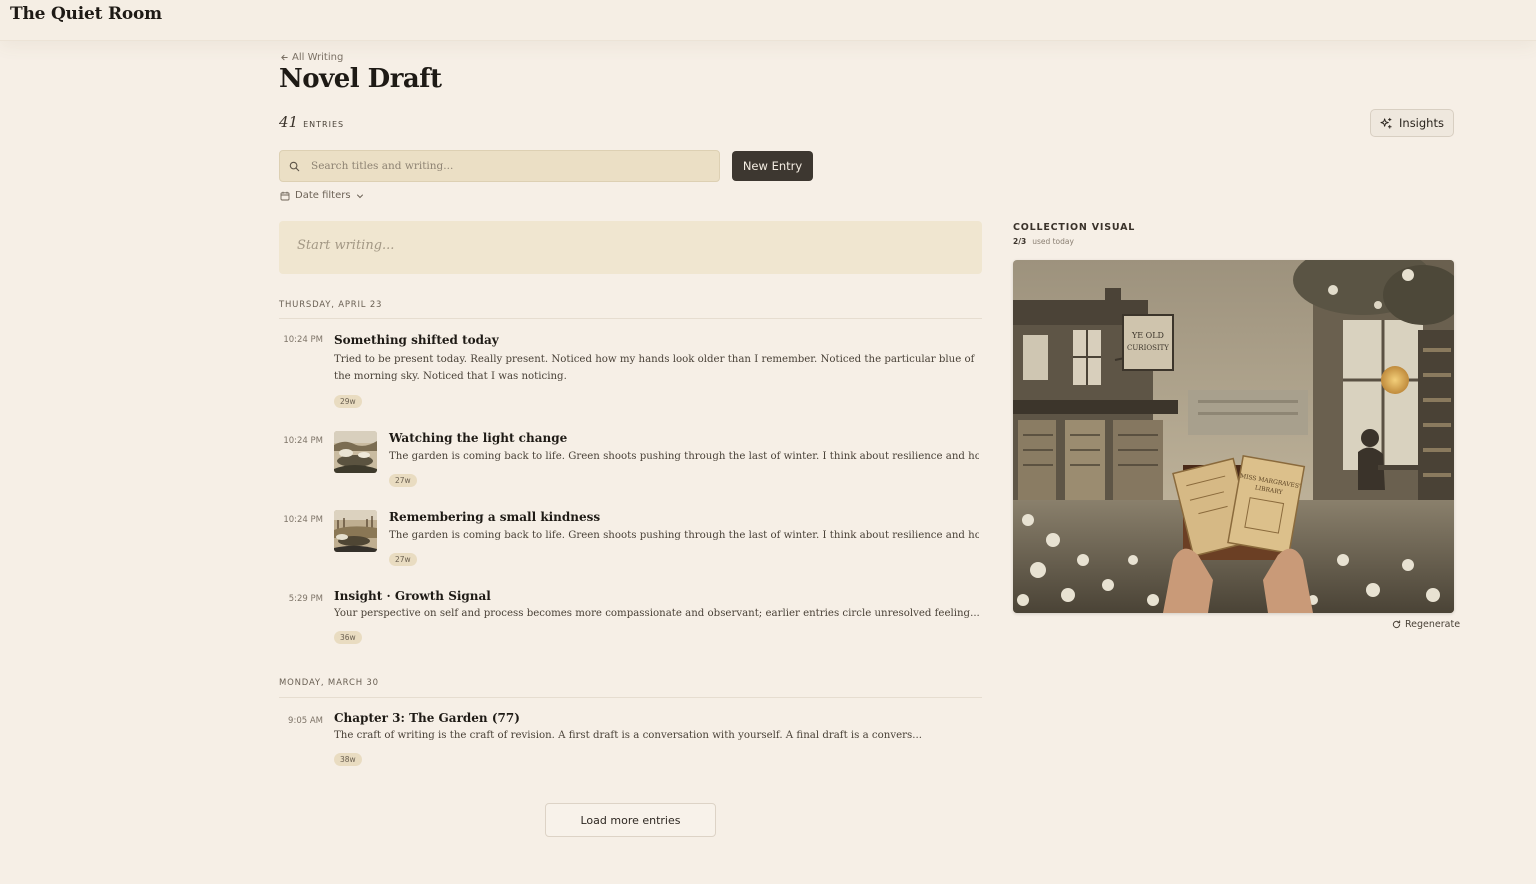 The width and height of the screenshot is (1536, 884). What do you see at coordinates (1421, 123) in the screenshot?
I see `insights-label: Insights` at bounding box center [1421, 123].